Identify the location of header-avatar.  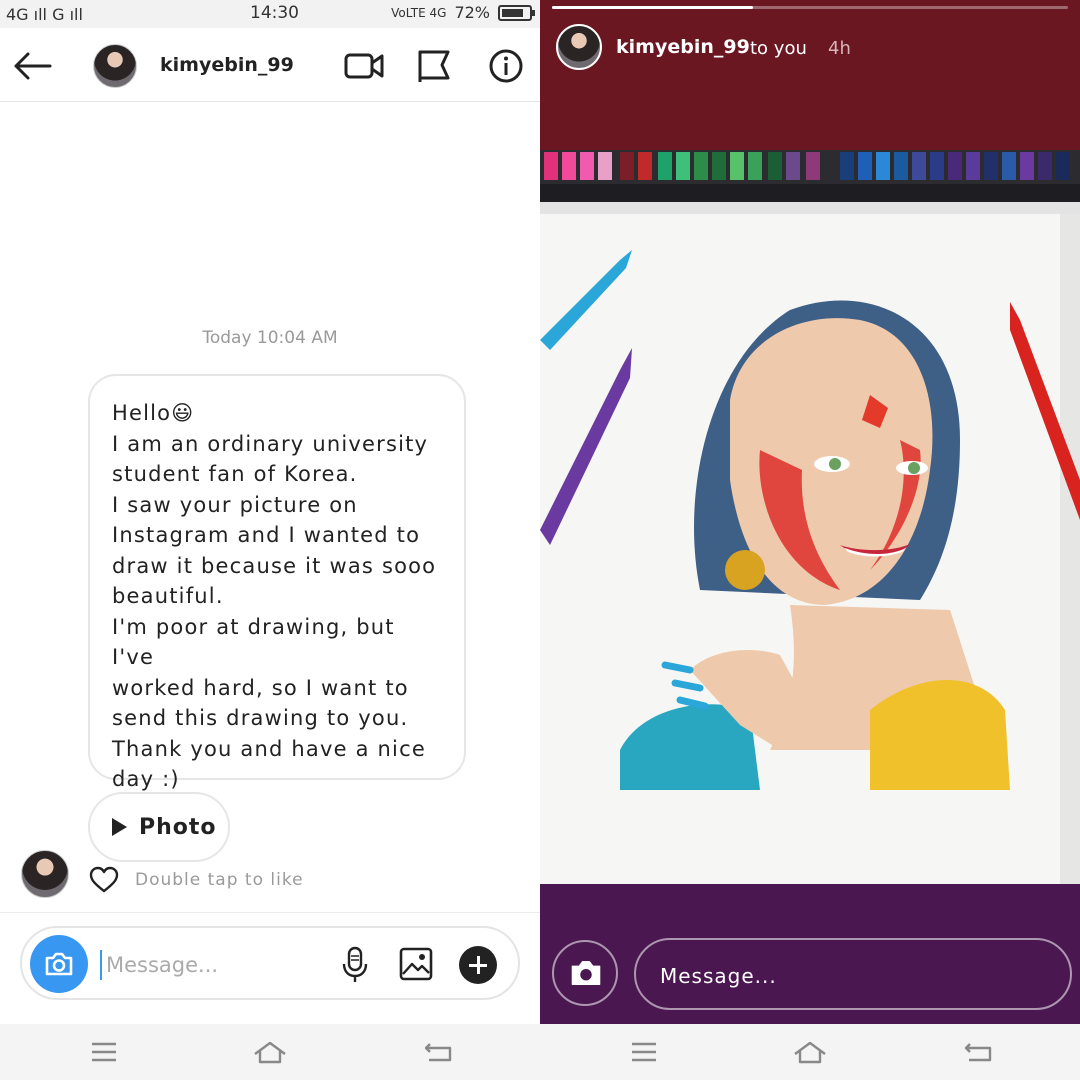
(115, 66).